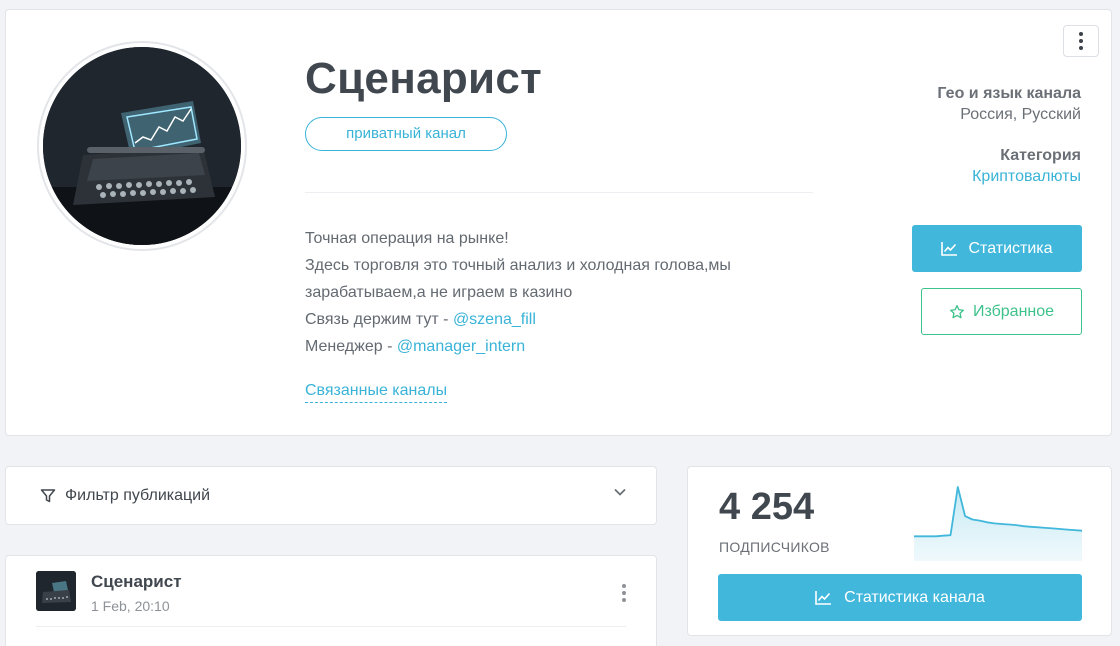 Image resolution: width=1120 pixels, height=646 pixels. I want to click on geo-info: Гео и язык канала Россия, Русский, so click(1009, 104).